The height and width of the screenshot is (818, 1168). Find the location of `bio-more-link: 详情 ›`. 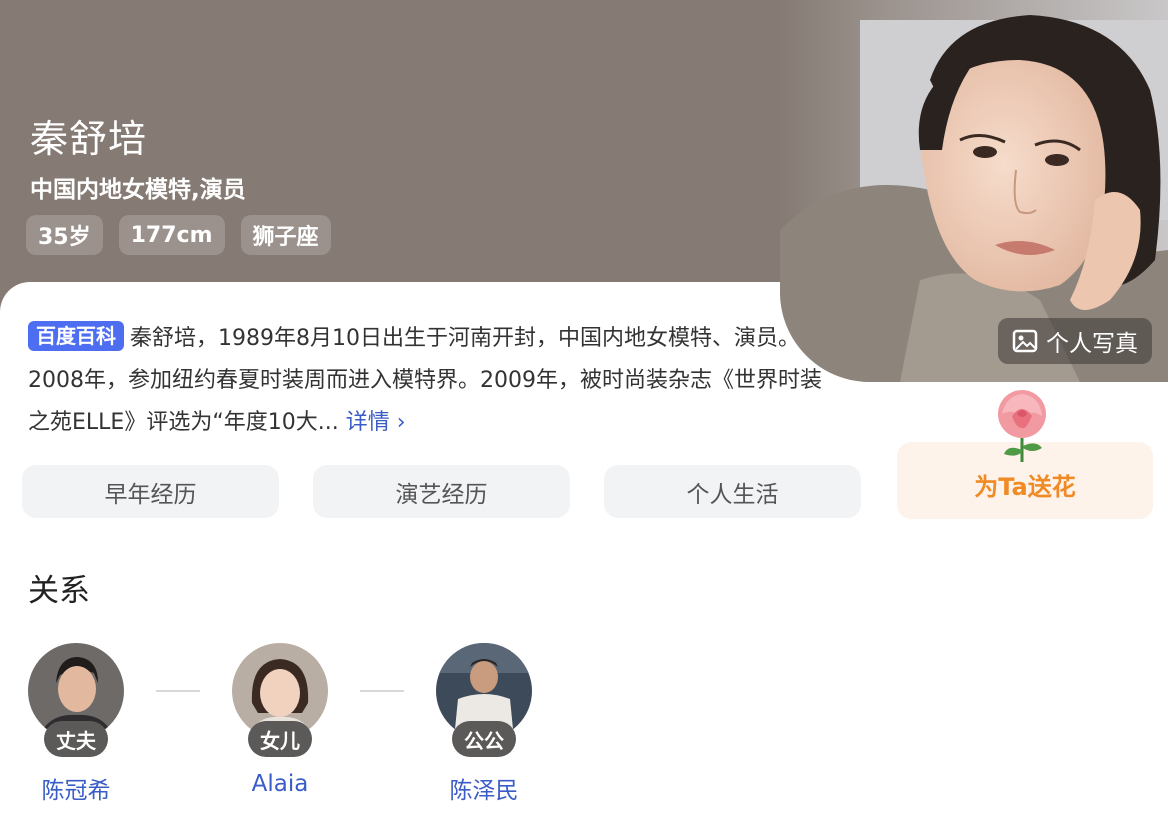

bio-more-link: 详情 › is located at coordinates (376, 422).